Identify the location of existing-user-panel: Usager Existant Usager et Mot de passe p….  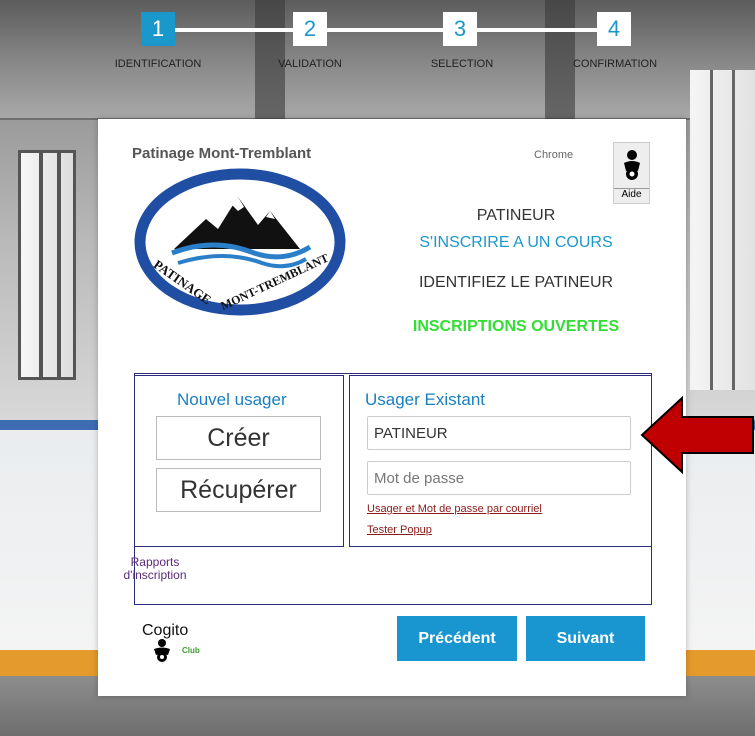
(500, 461).